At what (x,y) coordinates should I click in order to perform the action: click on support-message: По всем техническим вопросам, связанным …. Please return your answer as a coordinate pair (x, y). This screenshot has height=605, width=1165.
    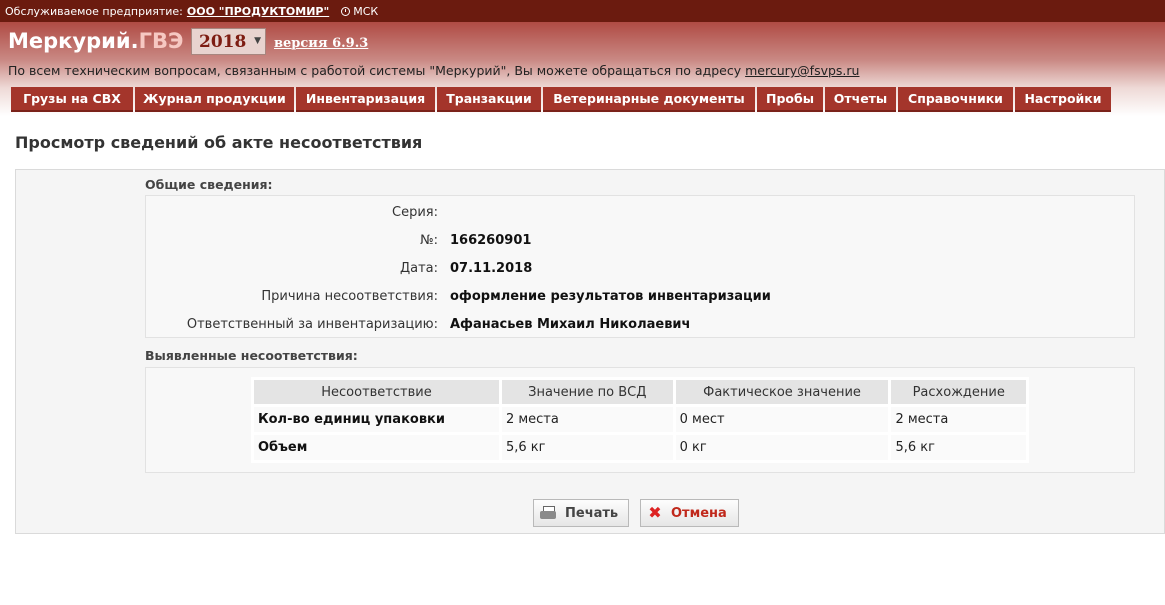
    Looking at the image, I should click on (375, 70).